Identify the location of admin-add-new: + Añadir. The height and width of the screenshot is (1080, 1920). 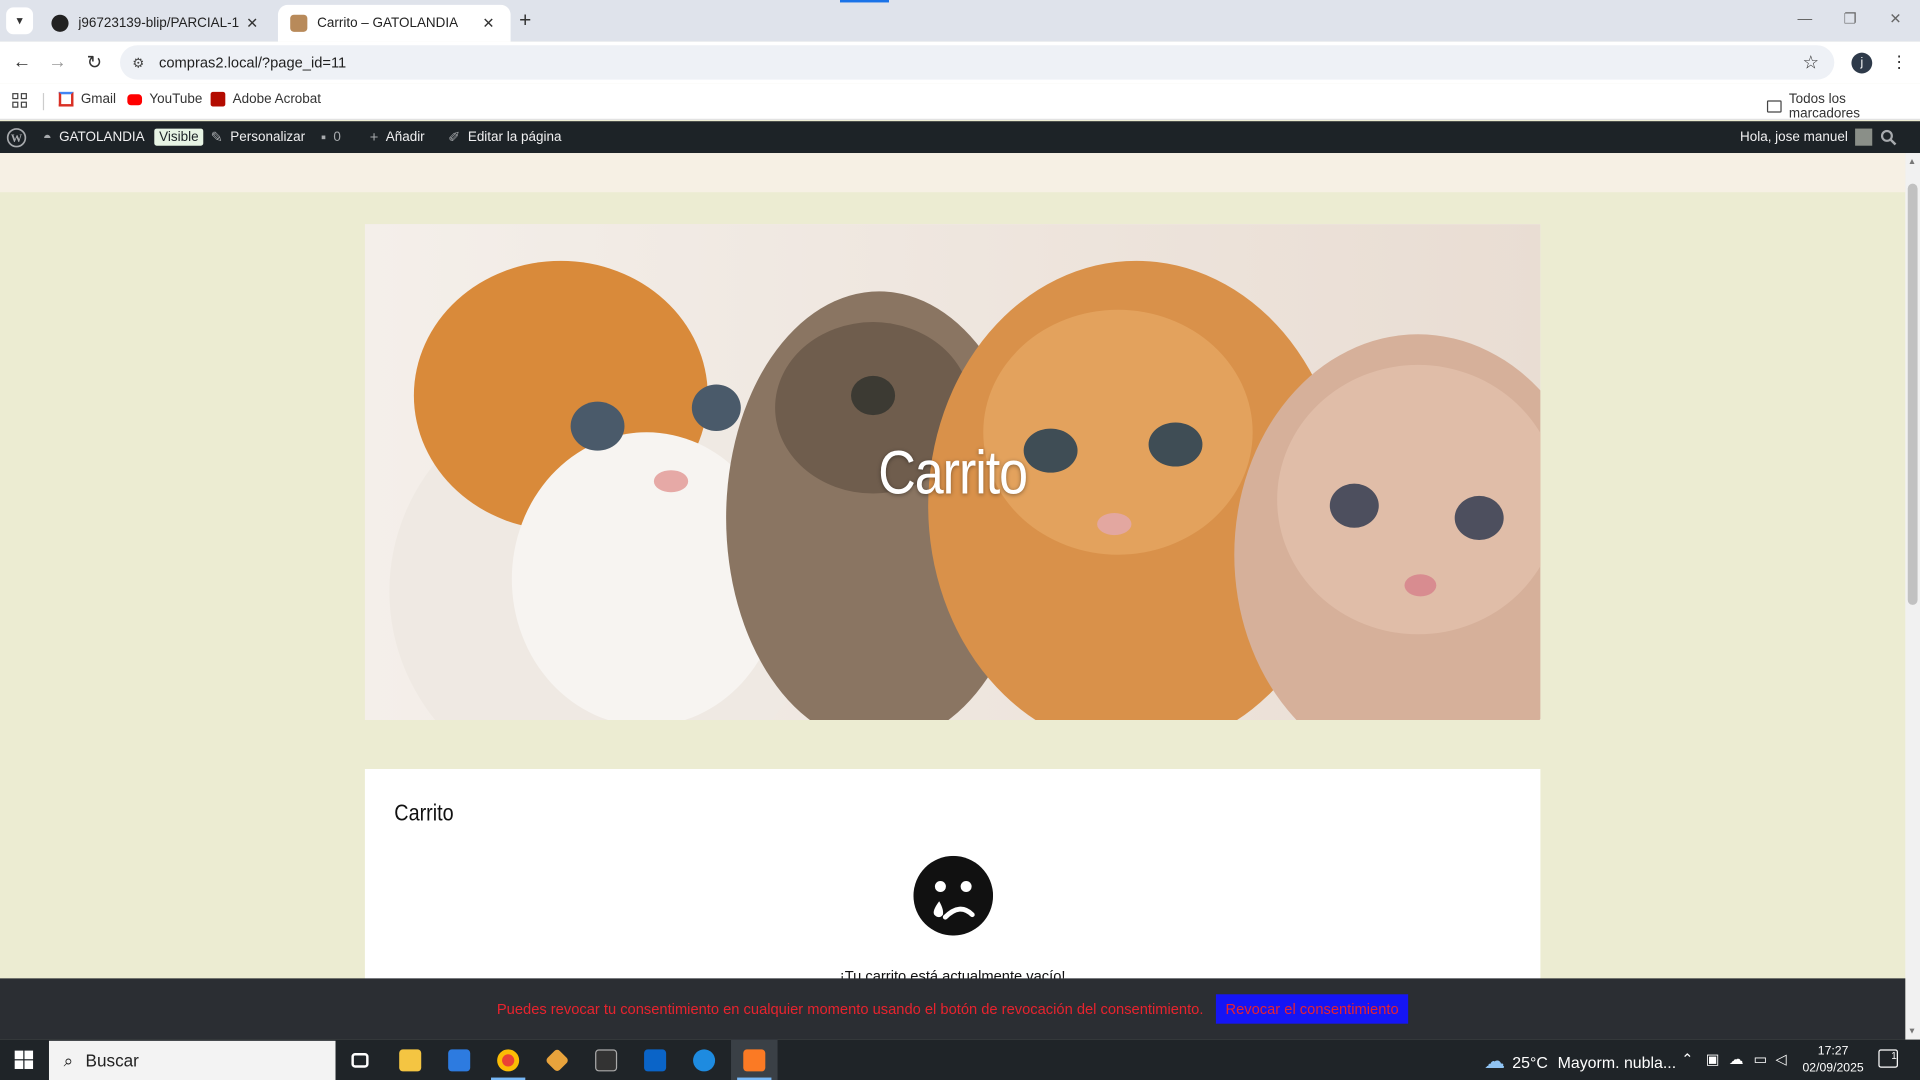
(397, 137).